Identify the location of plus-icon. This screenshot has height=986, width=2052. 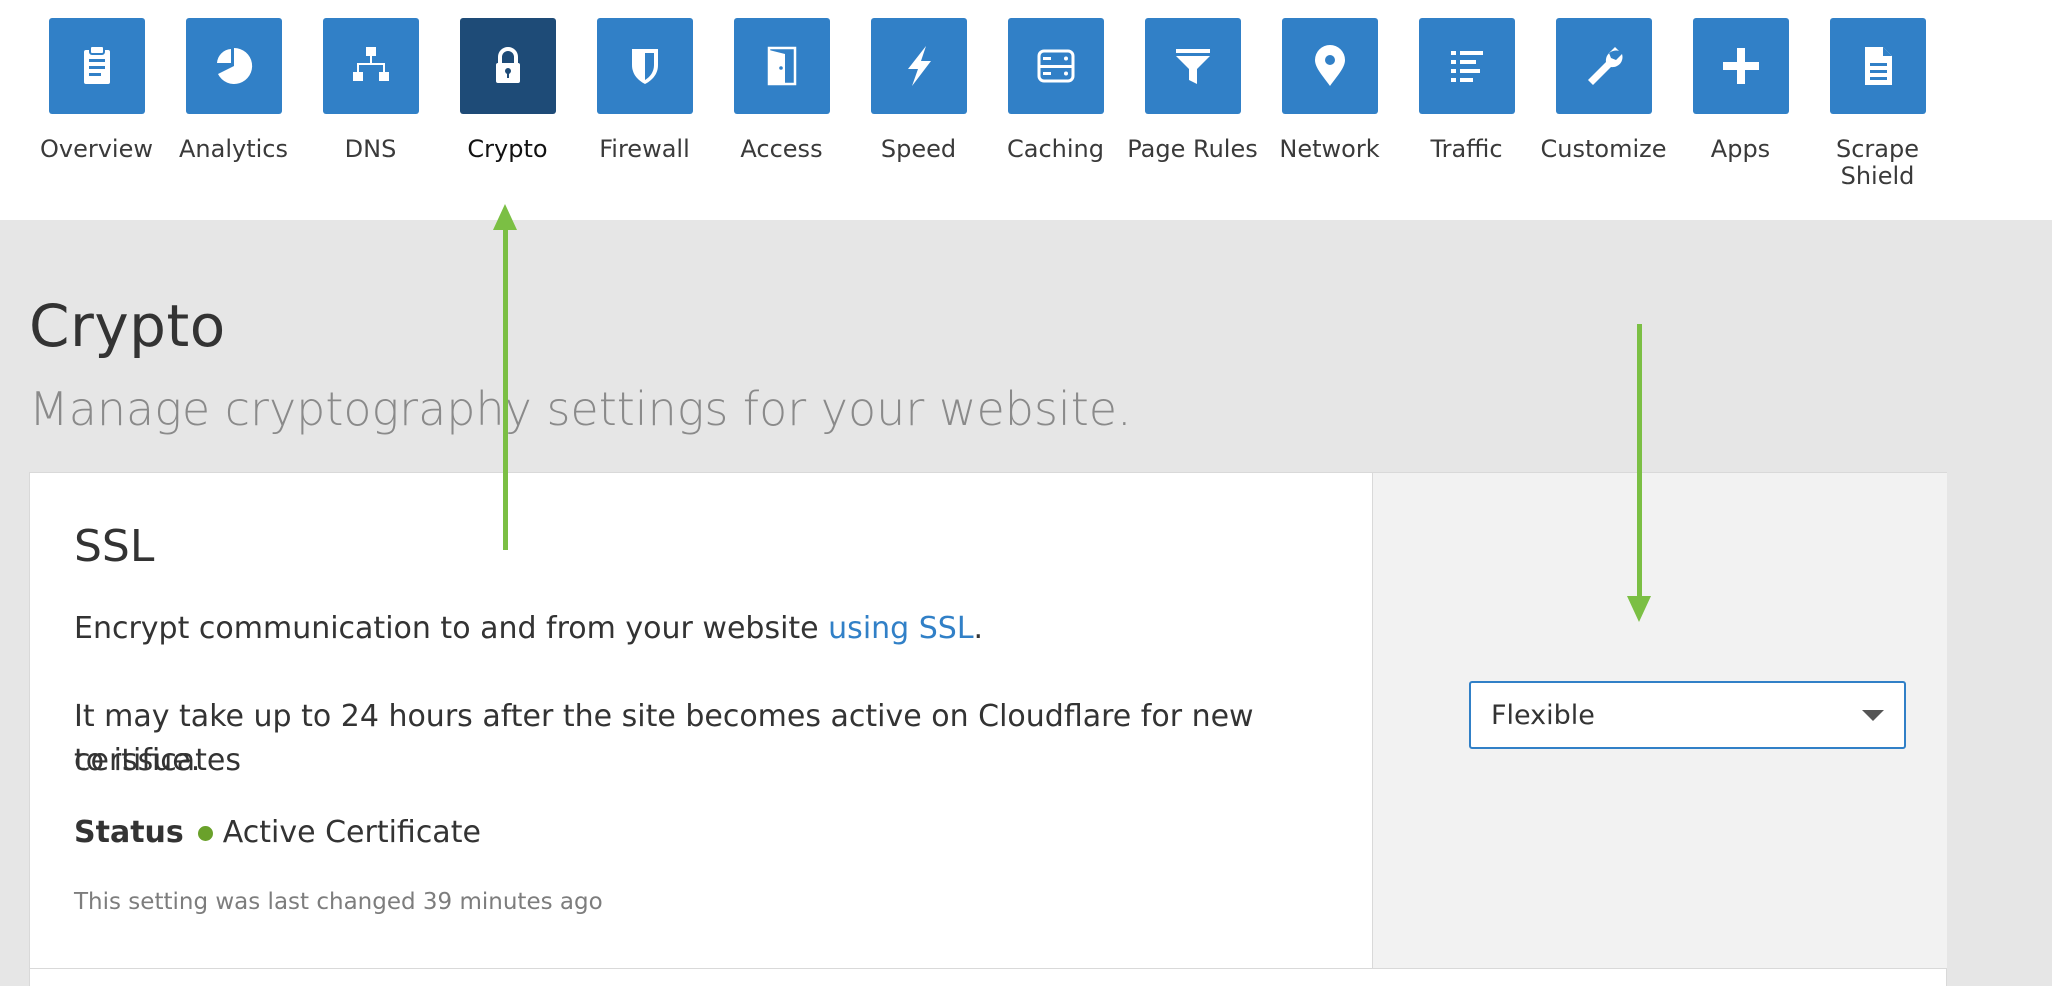
(1740, 66).